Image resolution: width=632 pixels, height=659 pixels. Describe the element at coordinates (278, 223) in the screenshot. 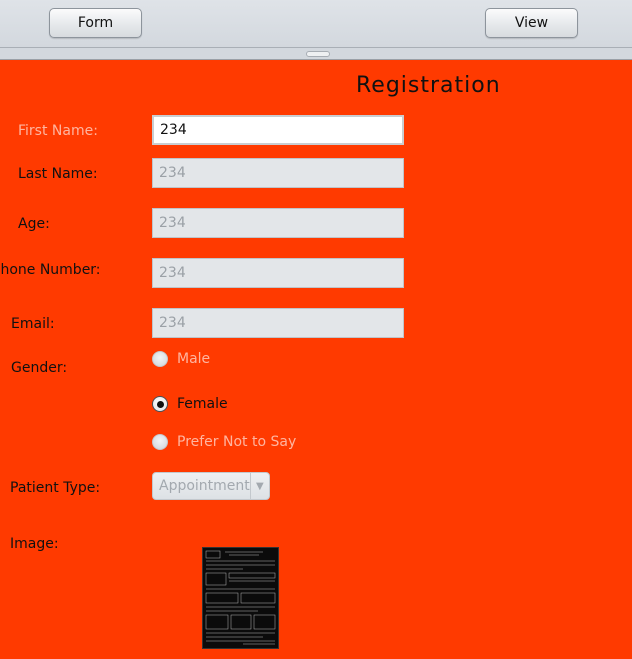

I see `age-input` at that location.